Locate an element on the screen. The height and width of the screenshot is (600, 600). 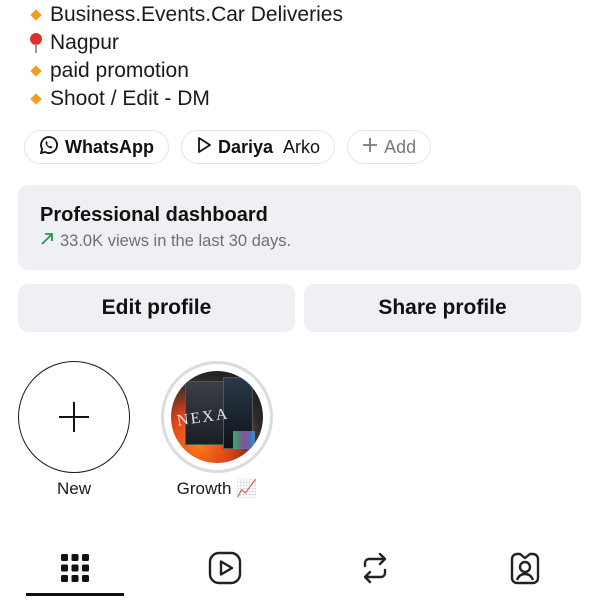
reels-play-icon is located at coordinates (225, 568).